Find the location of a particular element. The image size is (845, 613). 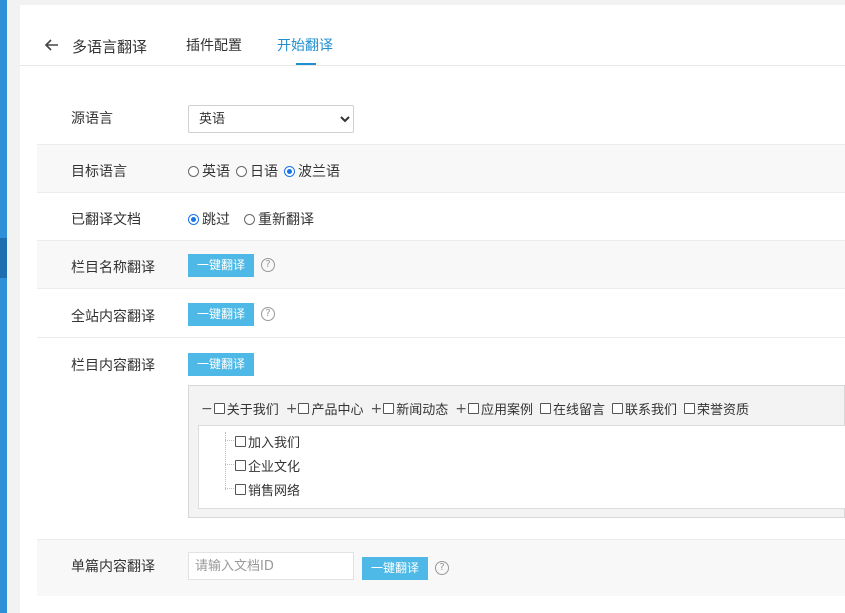

minus-icon: − is located at coordinates (207, 409).